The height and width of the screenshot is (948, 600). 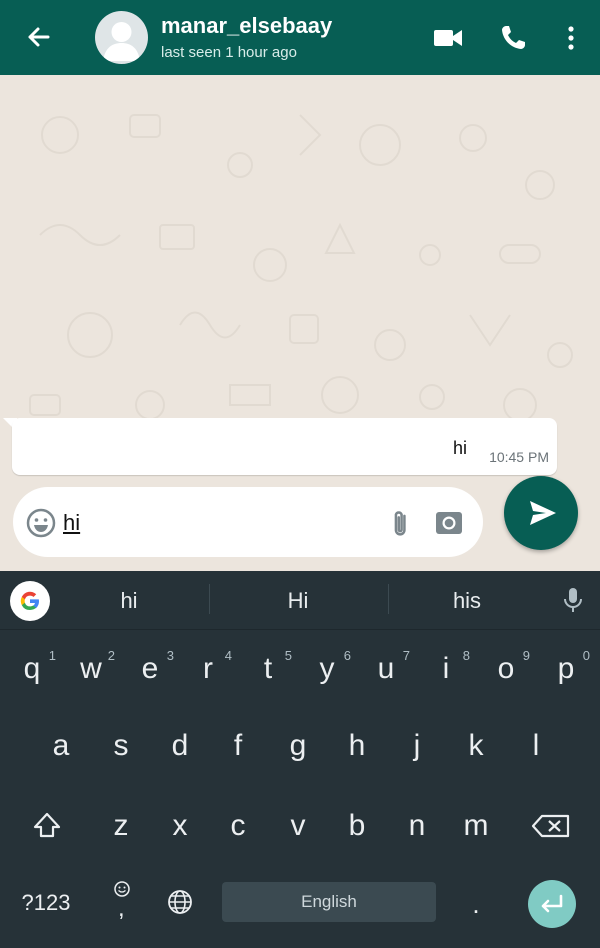 I want to click on key-number-hint: 0, so click(x=586, y=655).